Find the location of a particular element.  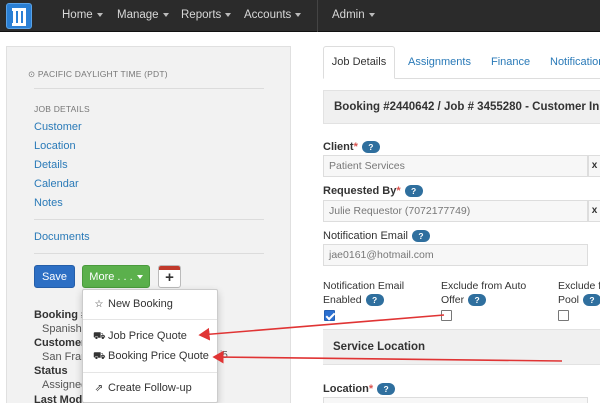

sidebar-link-details: Details is located at coordinates (51, 165).